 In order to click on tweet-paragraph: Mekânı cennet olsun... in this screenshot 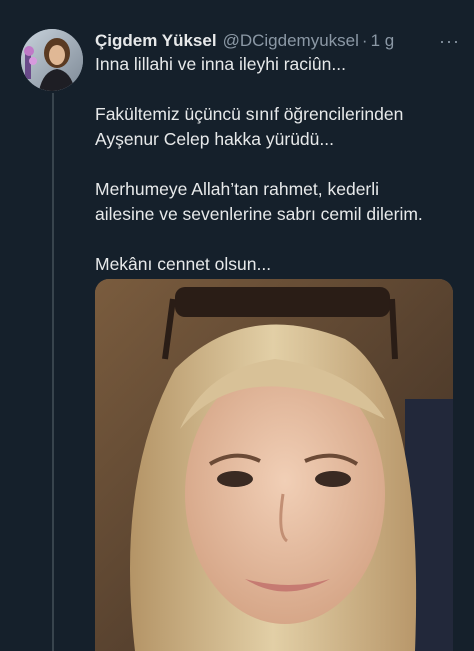, I will do `click(183, 264)`.